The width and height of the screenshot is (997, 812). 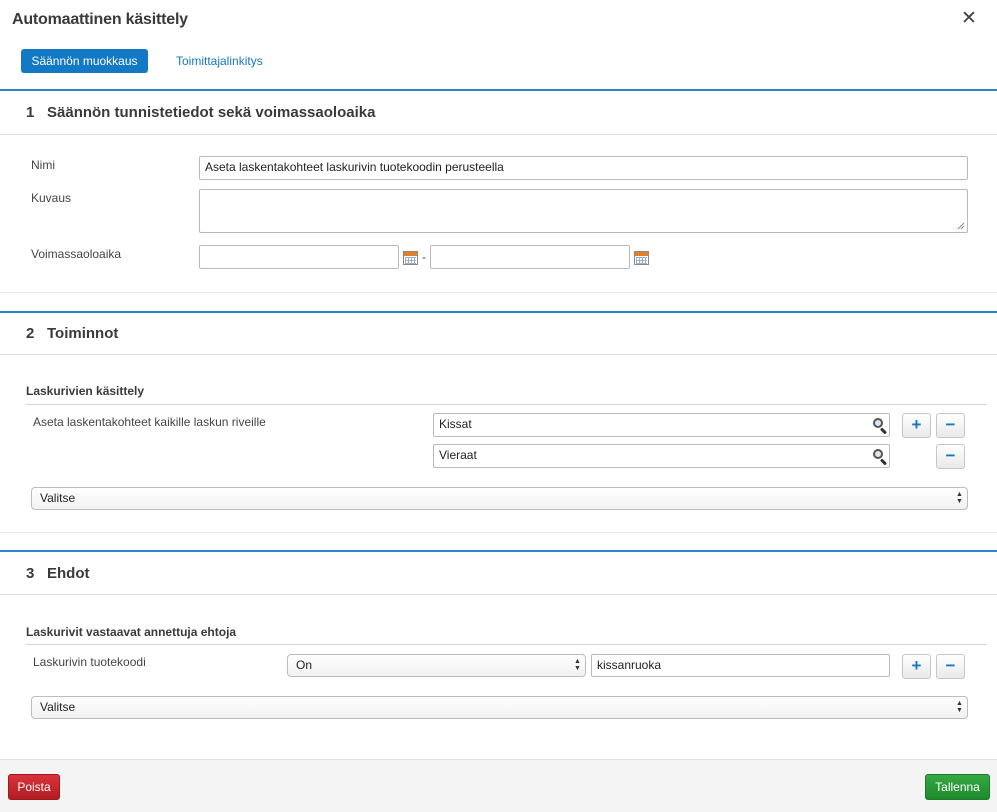 What do you see at coordinates (498, 292) in the screenshot?
I see `section-1-bottom-rule` at bounding box center [498, 292].